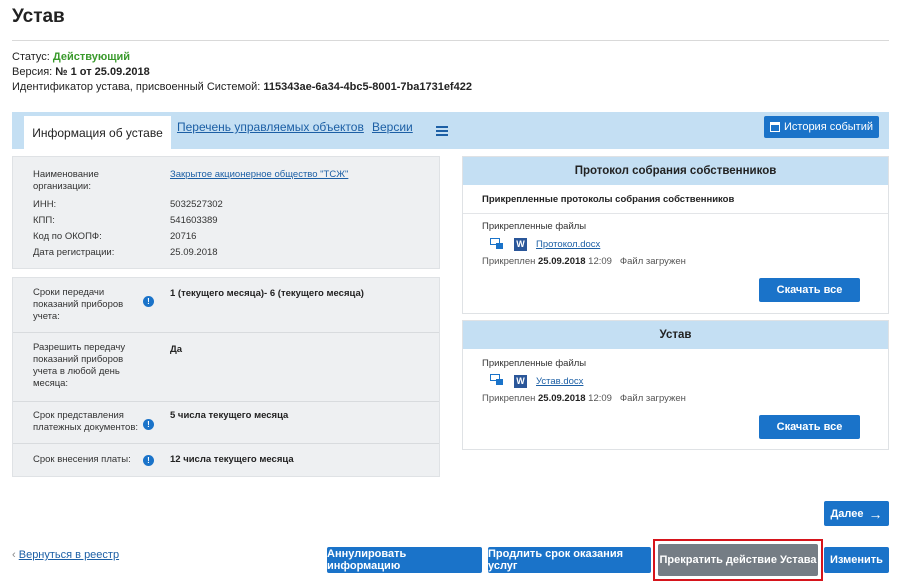 Image resolution: width=897 pixels, height=582 pixels. I want to click on ustav-files-label: Прикрепленные файлы, so click(534, 363).